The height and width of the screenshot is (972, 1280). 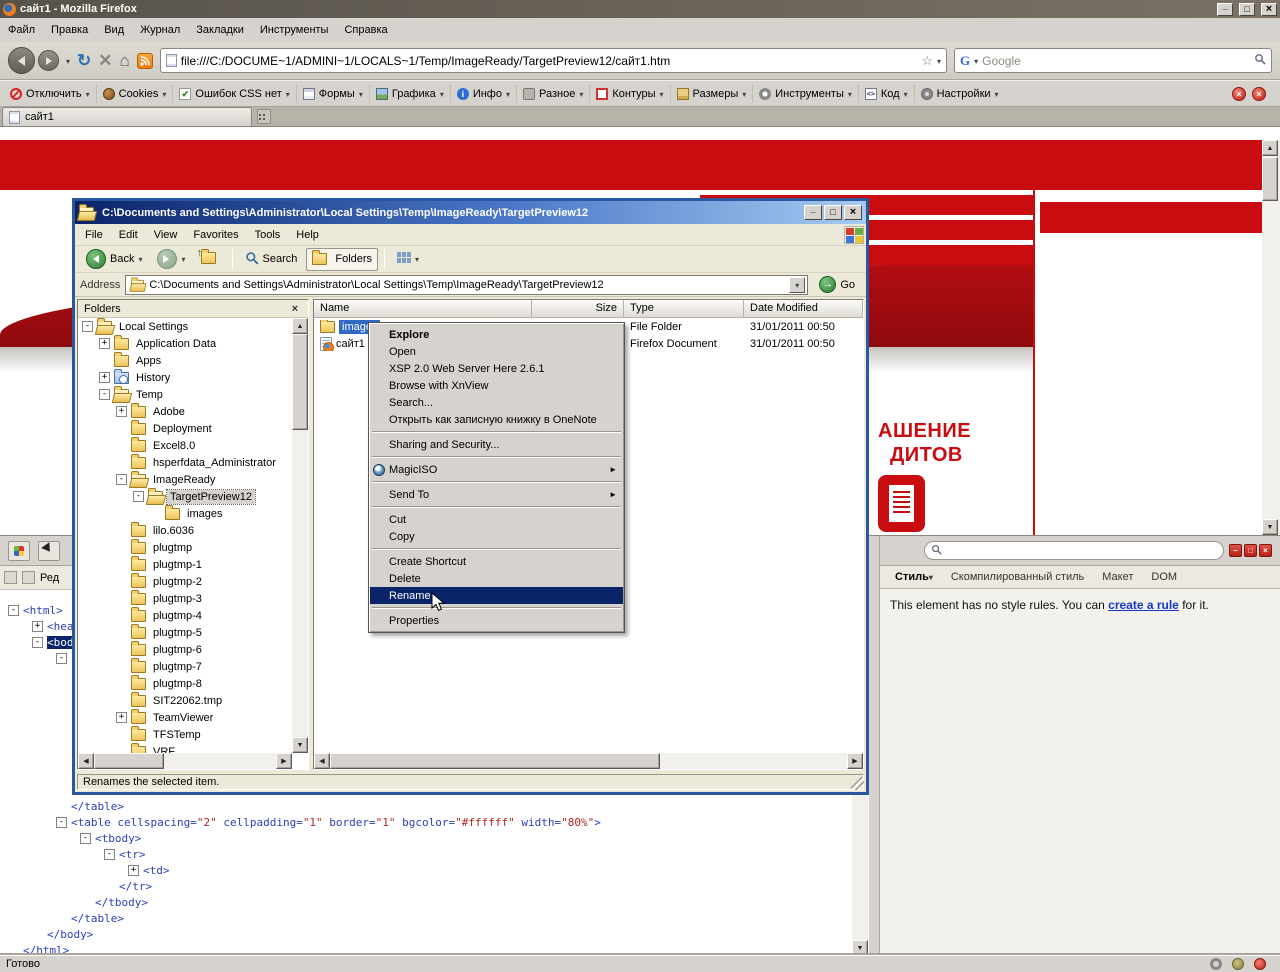 I want to click on tree-item-temp: - Temp, so click(x=185, y=394).